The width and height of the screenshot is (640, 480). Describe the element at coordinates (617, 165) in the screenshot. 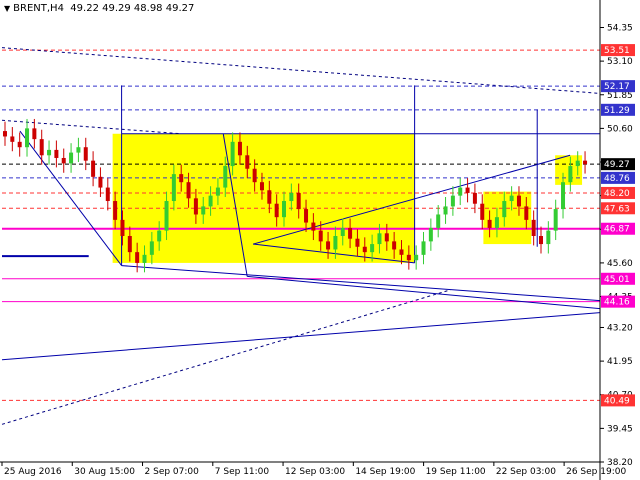

I see `level-label: 49.27` at that location.